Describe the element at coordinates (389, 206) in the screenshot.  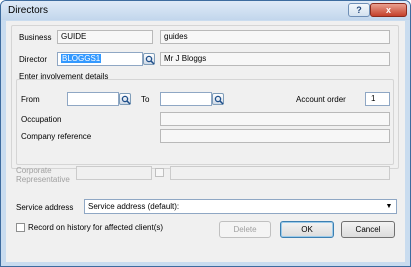
I see `chevron-down-icon: ▼` at that location.